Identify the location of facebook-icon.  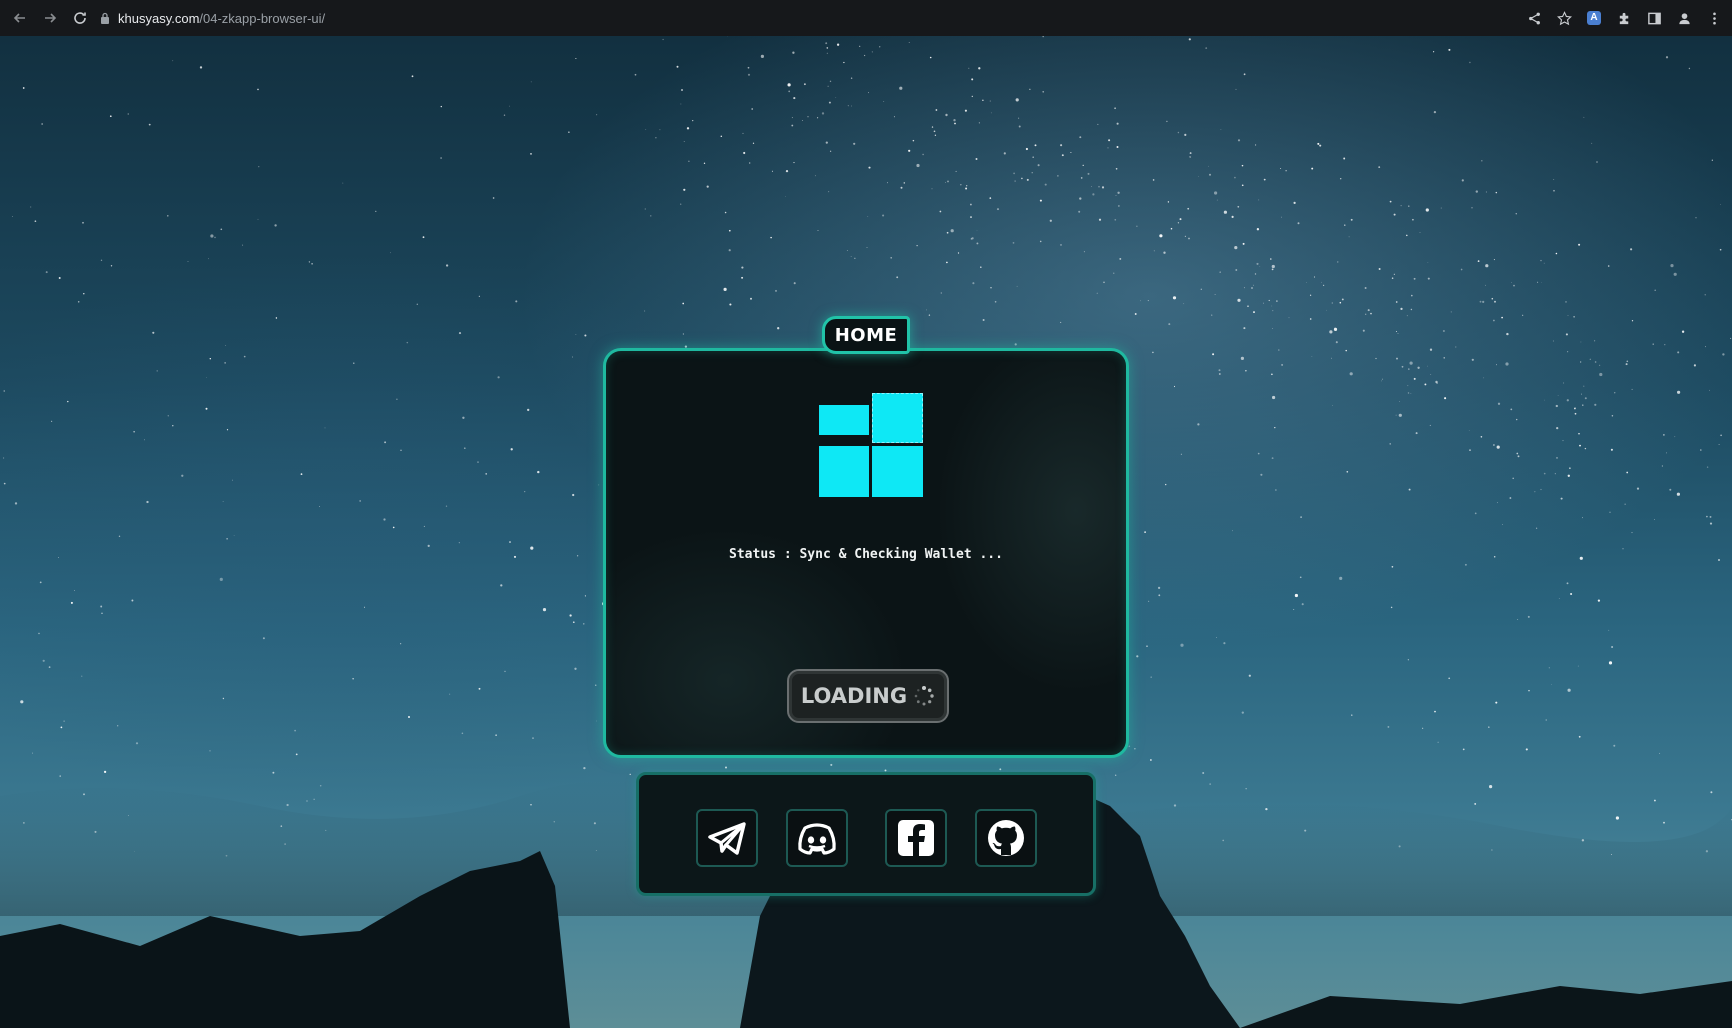
(916, 838).